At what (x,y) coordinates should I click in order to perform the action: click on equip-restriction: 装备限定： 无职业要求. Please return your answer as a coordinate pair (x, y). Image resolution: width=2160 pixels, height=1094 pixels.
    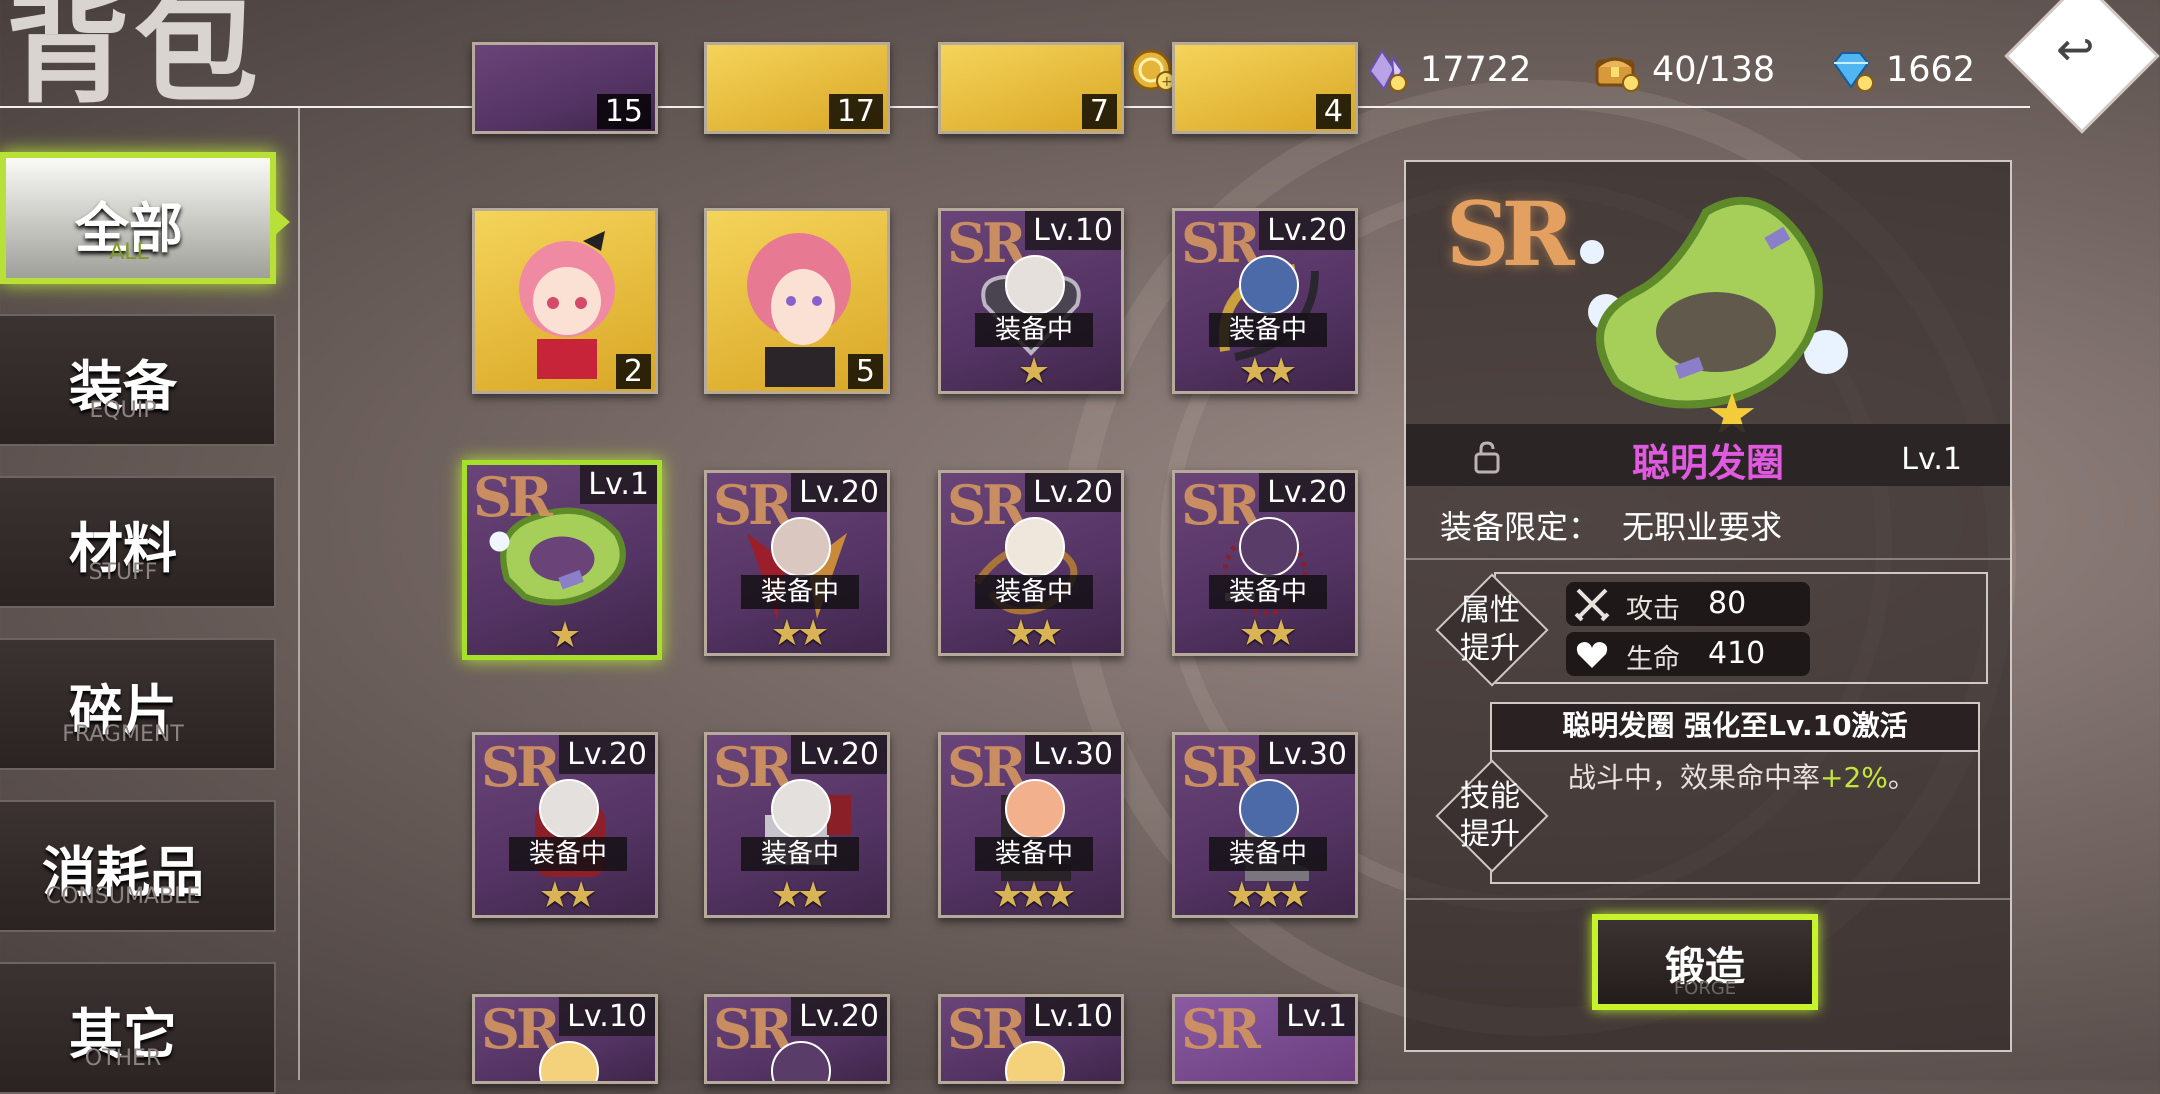
    Looking at the image, I should click on (1611, 525).